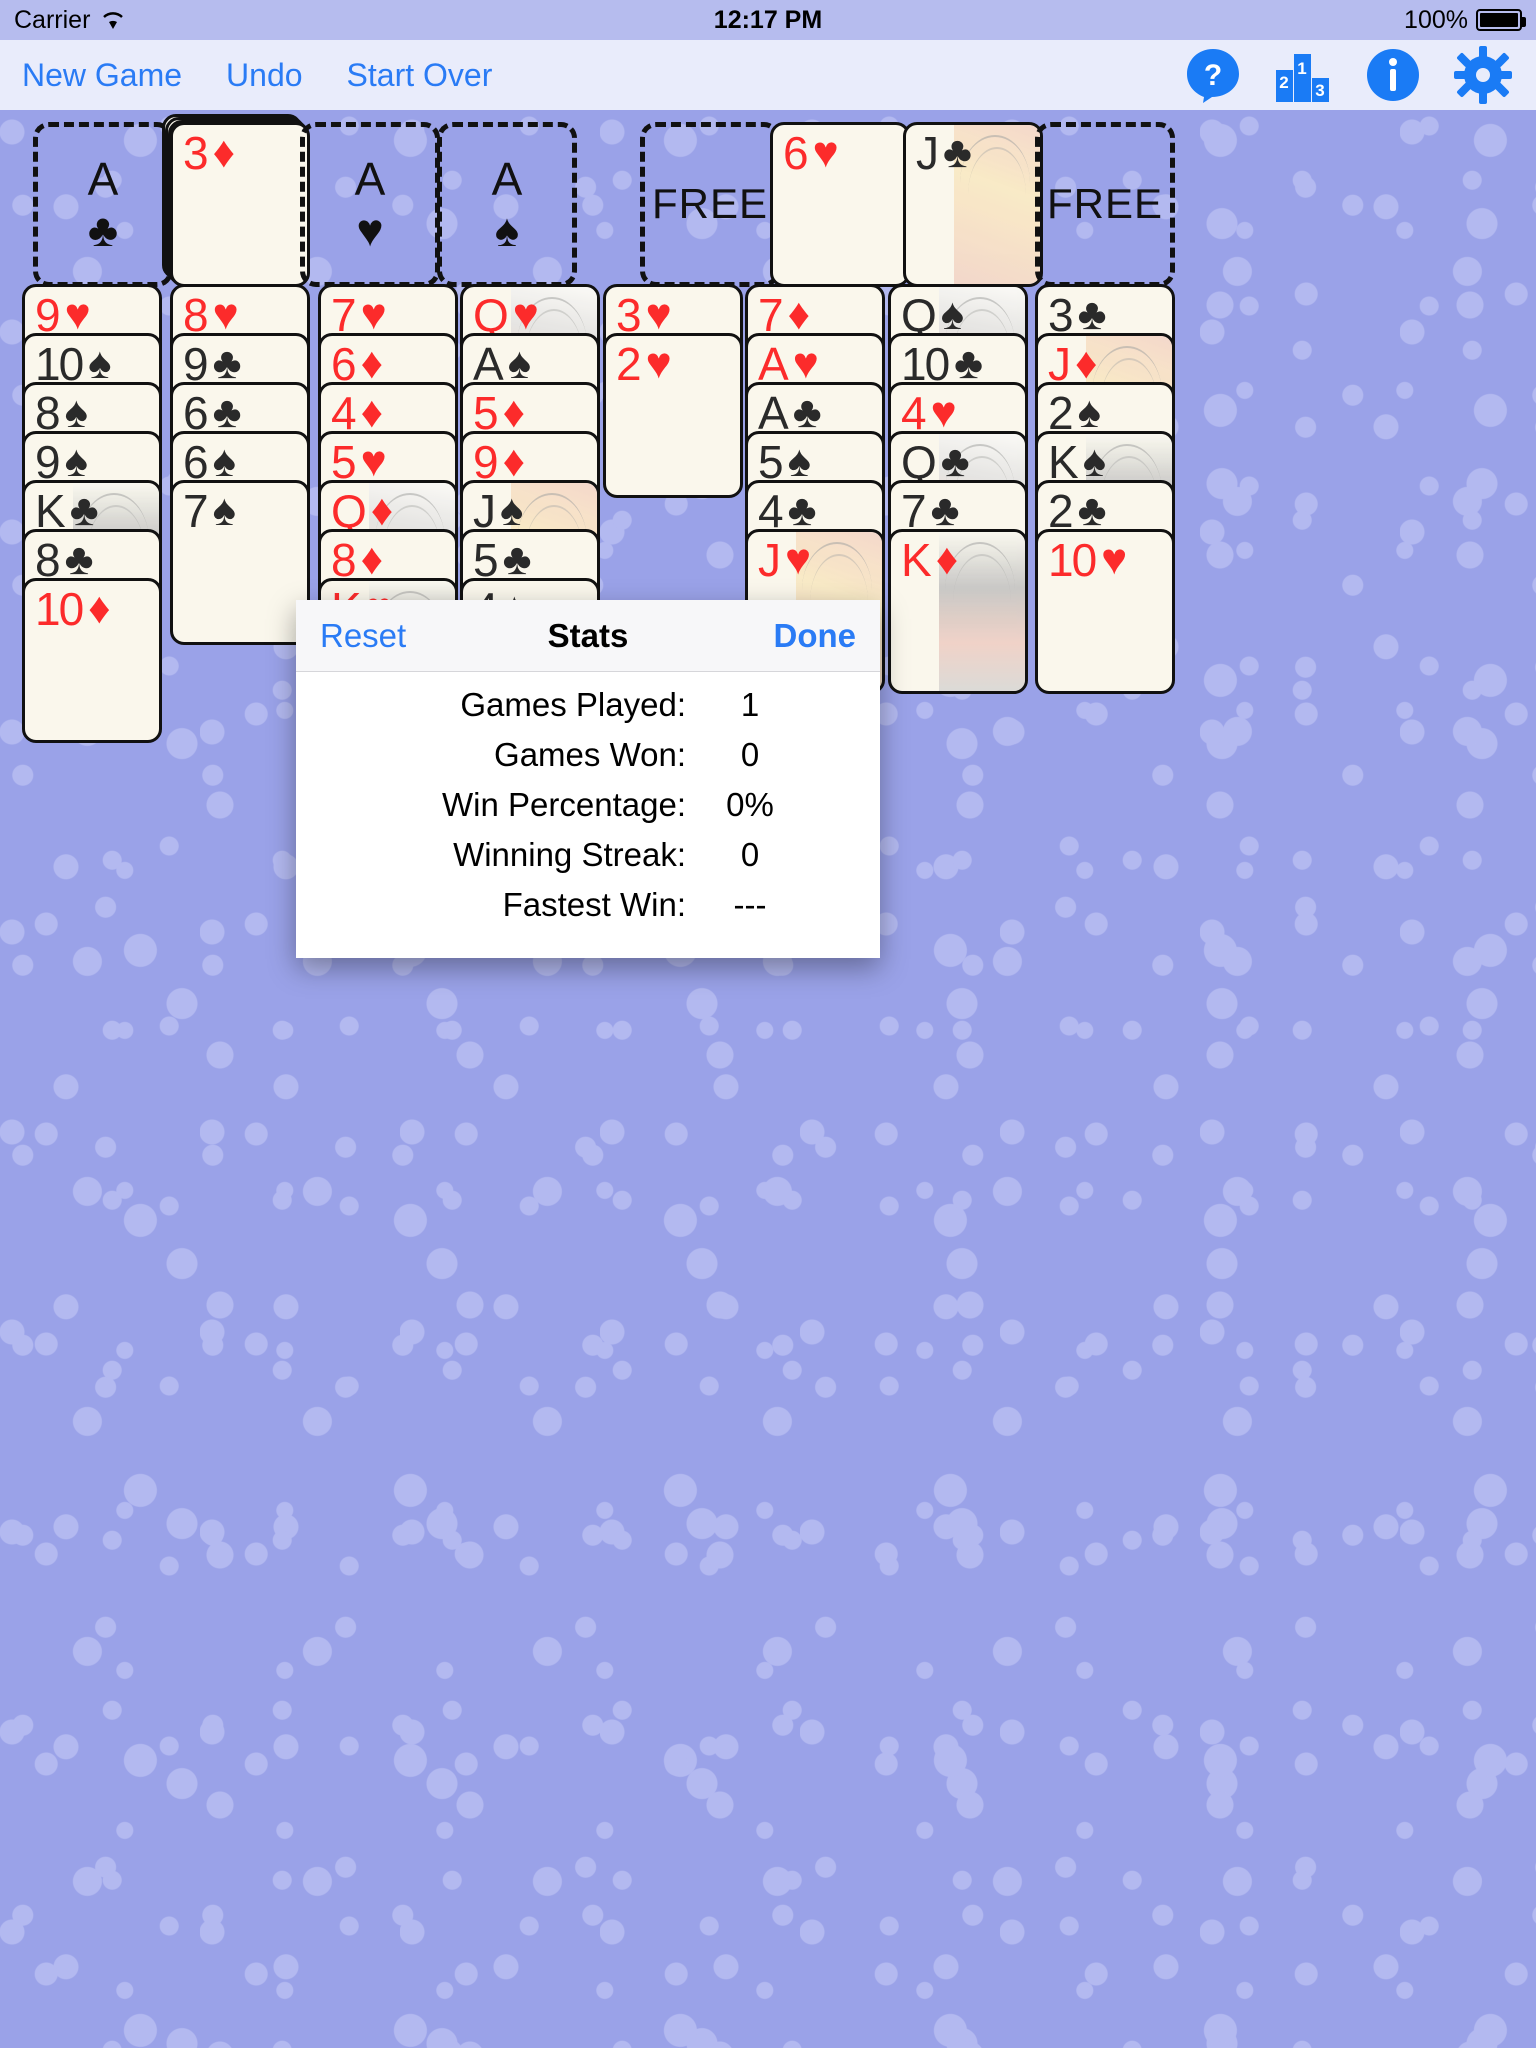 This screenshot has width=1536, height=2048. What do you see at coordinates (768, 19) in the screenshot?
I see `status-time: 12:17 PM` at bounding box center [768, 19].